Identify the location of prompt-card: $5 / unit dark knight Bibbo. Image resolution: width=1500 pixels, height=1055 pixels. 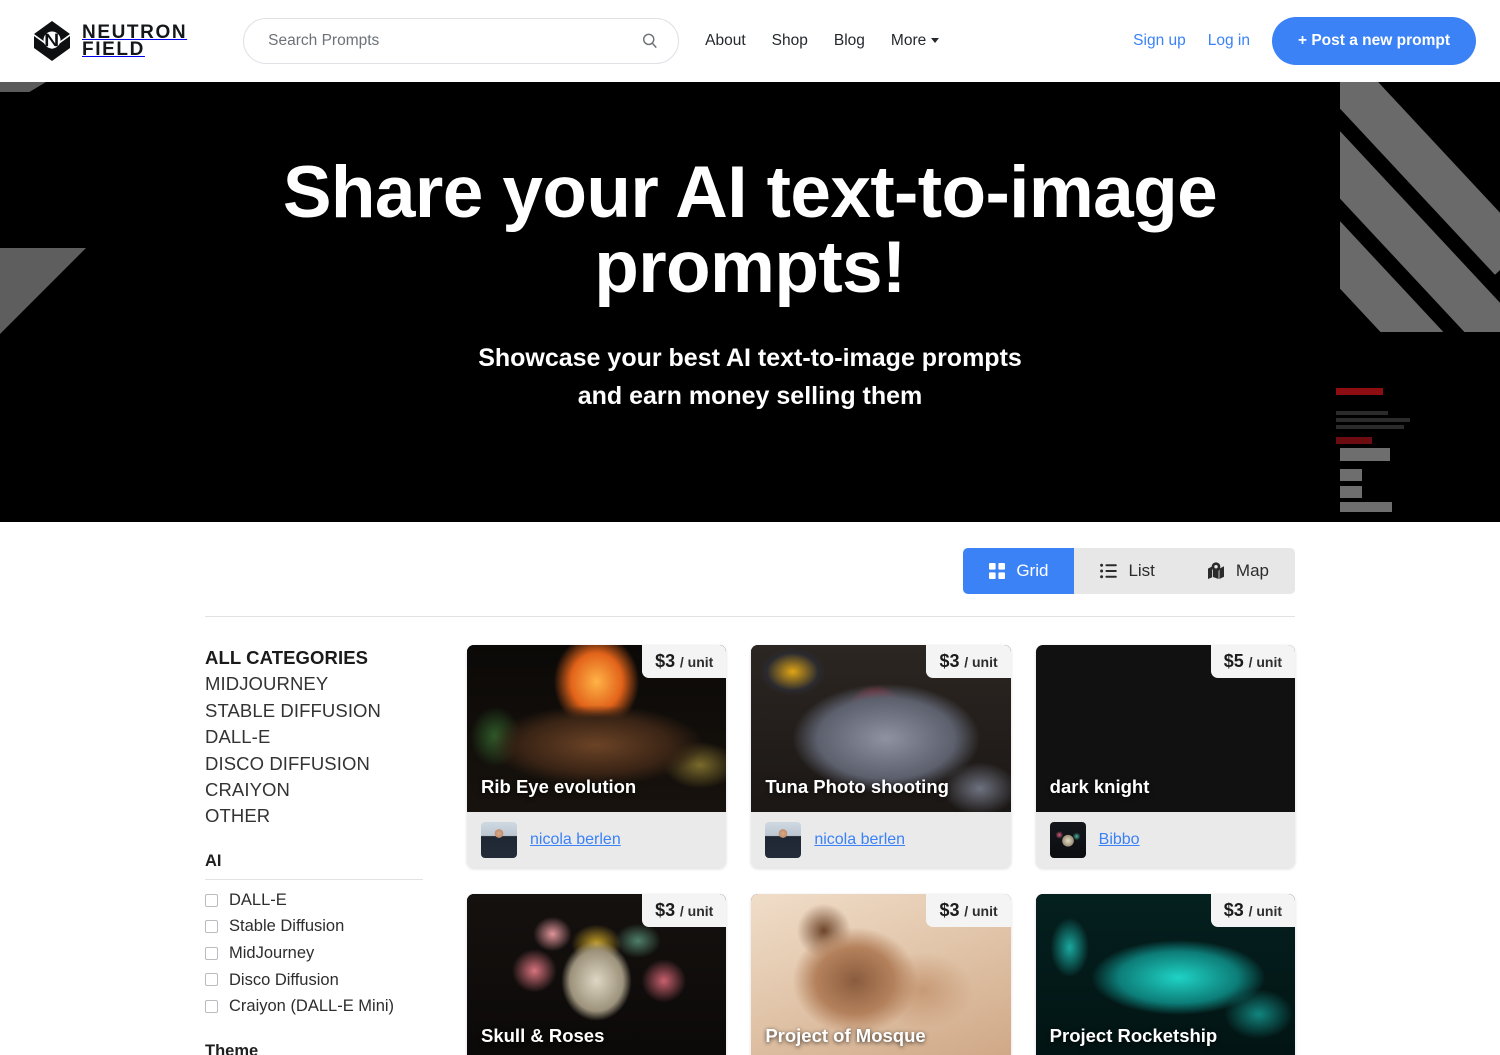
(1165, 756).